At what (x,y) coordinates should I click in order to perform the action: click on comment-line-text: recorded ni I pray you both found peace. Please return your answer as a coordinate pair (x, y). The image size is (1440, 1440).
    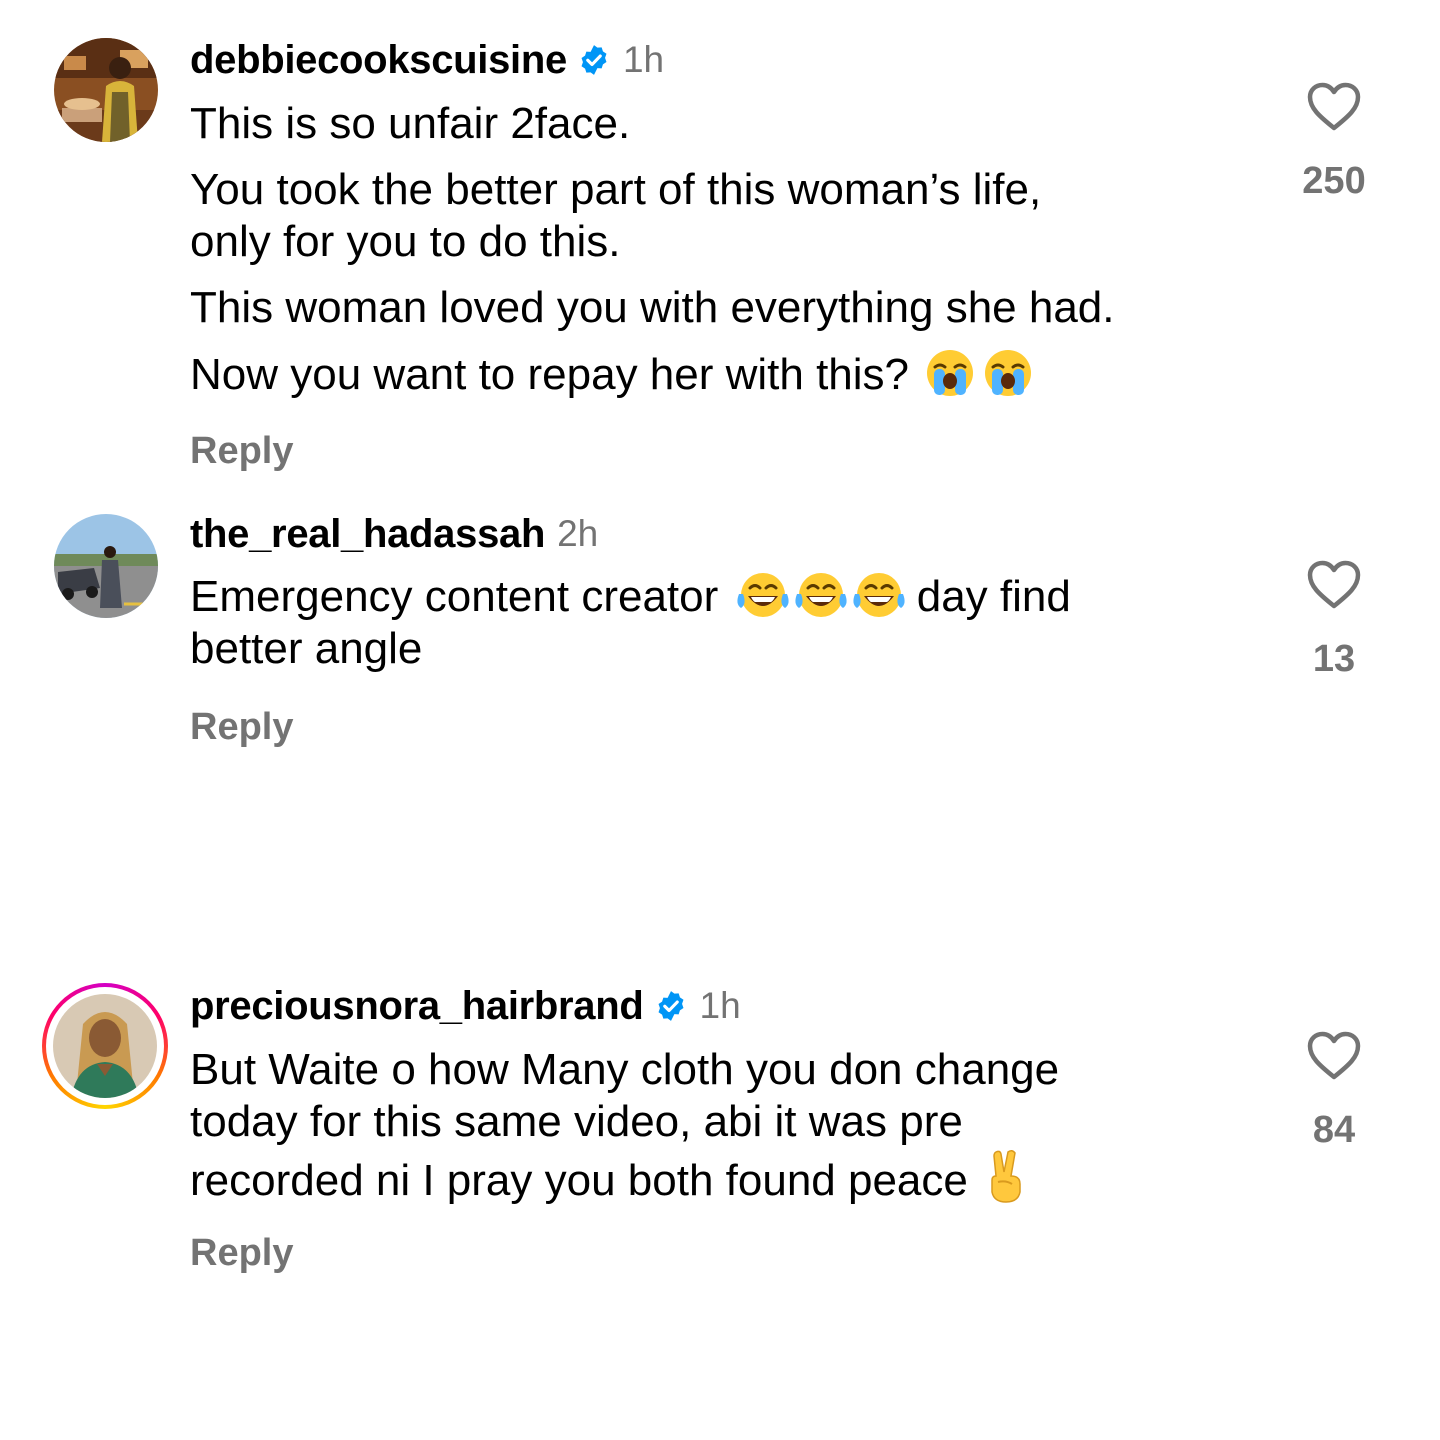
    Looking at the image, I should click on (579, 1180).